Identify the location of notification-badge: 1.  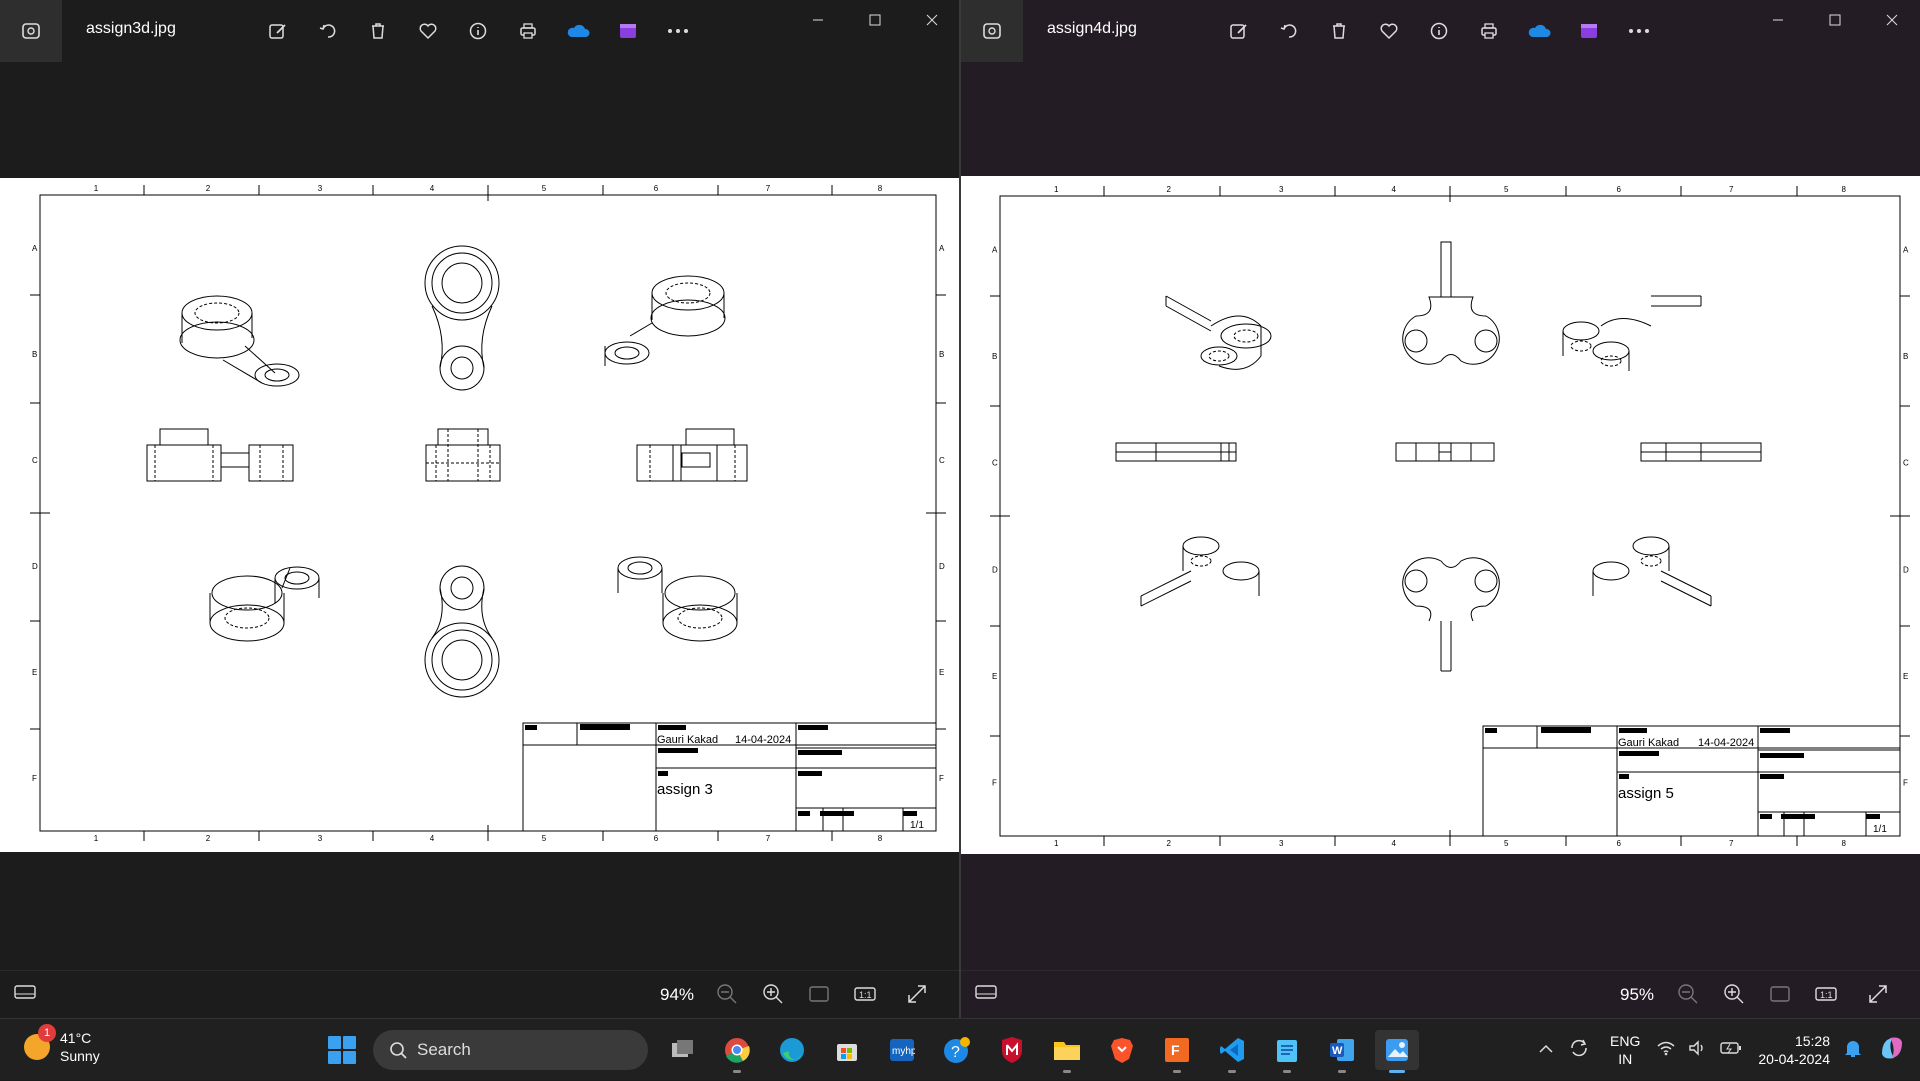
(47, 1033).